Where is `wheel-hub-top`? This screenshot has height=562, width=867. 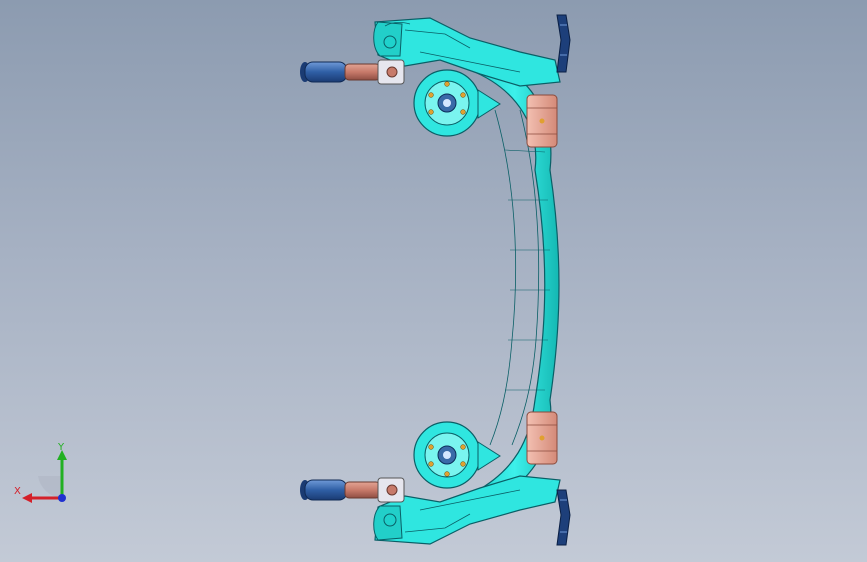 wheel-hub-top is located at coordinates (457, 103).